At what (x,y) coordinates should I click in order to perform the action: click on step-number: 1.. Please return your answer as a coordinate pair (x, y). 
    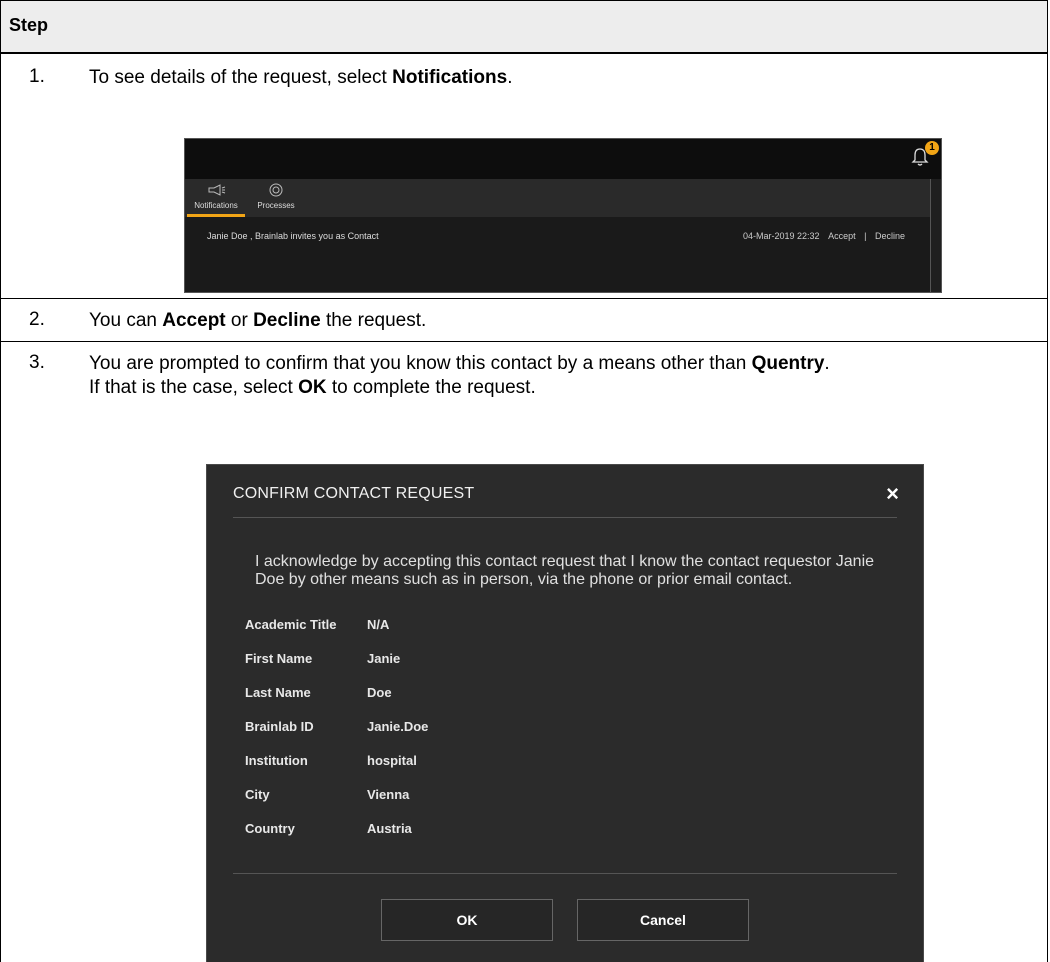
    Looking at the image, I should click on (37, 76).